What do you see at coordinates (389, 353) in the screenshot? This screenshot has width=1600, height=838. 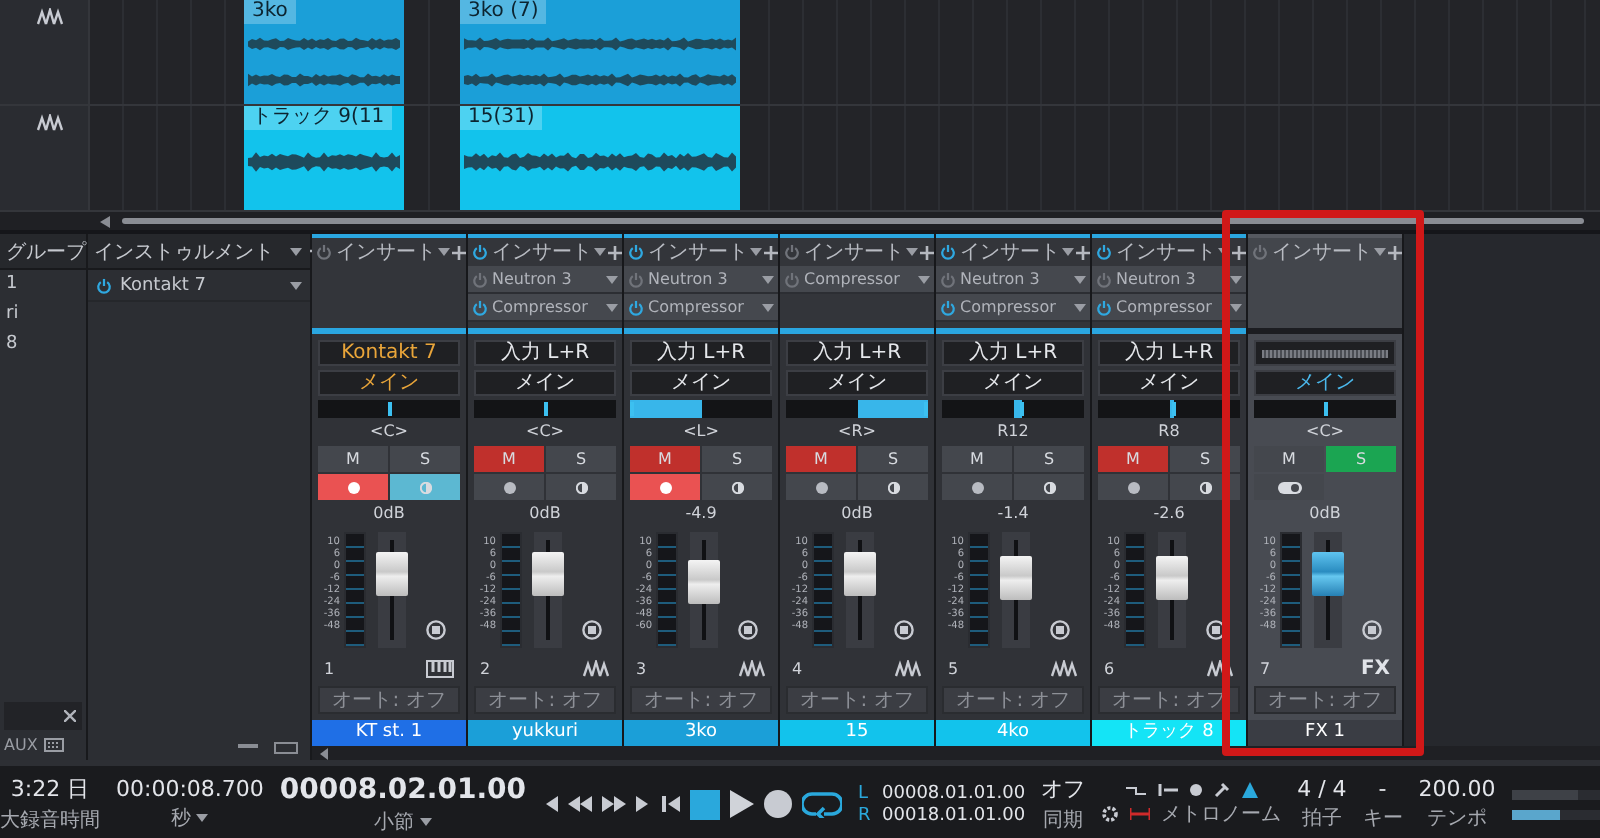 I see `input-selector: Kontakt 7` at bounding box center [389, 353].